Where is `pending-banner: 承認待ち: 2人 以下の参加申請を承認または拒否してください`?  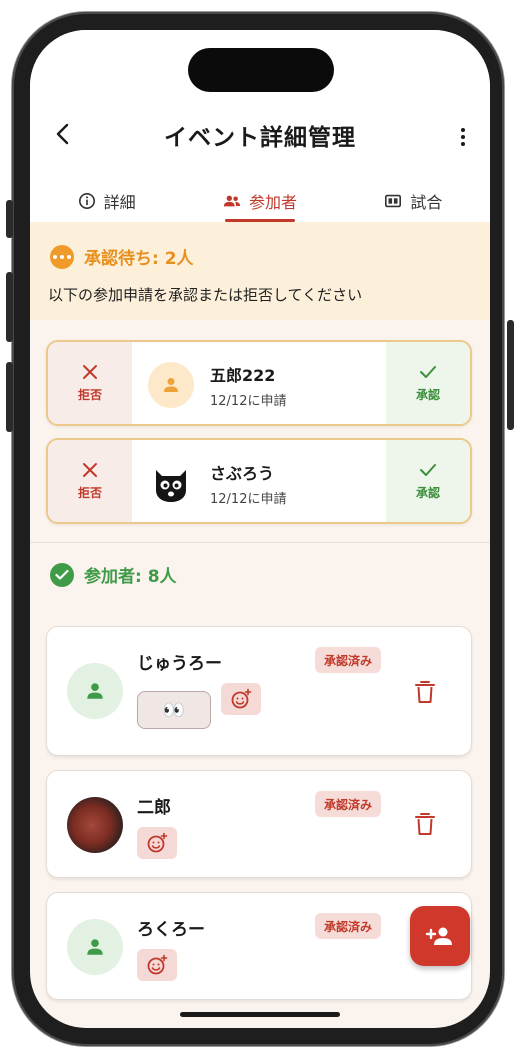
pending-banner: 承認待ち: 2人 以下の参加申請を承認または拒否してください is located at coordinates (260, 271).